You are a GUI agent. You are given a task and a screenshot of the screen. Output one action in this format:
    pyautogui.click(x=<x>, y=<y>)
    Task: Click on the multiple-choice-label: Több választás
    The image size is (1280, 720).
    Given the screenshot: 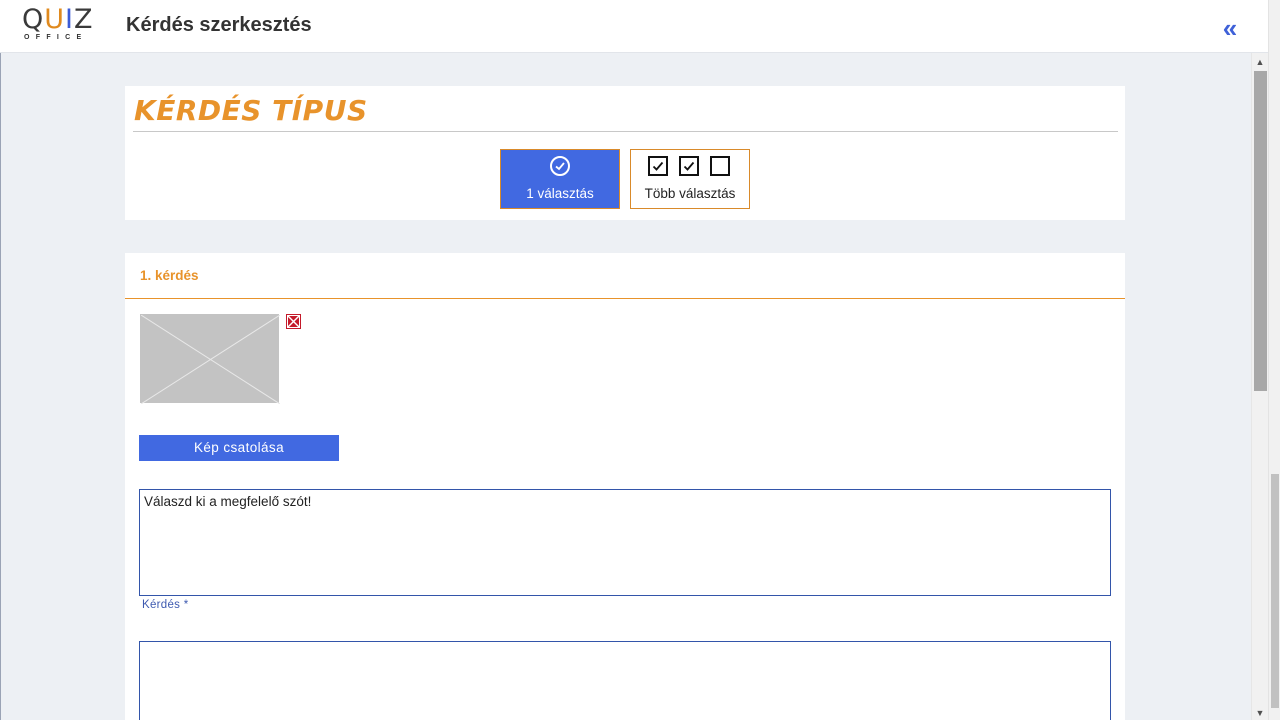 What is the action you would take?
    pyautogui.click(x=690, y=193)
    